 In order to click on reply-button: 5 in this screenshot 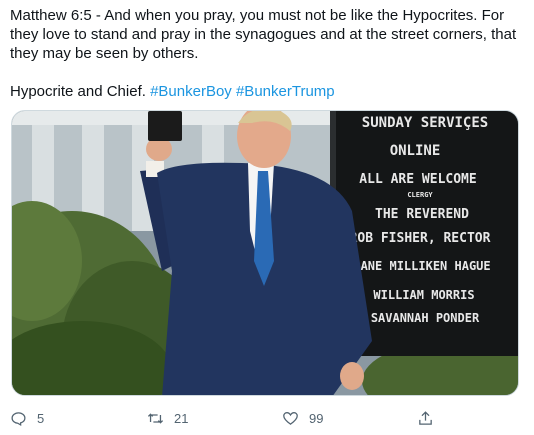, I will do `click(27, 418)`.